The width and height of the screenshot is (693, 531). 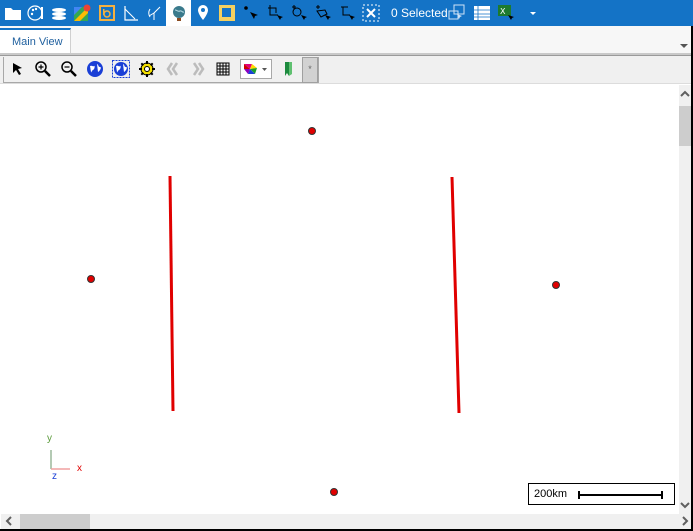 I want to click on select-polygon-icon, so click(x=323, y=13).